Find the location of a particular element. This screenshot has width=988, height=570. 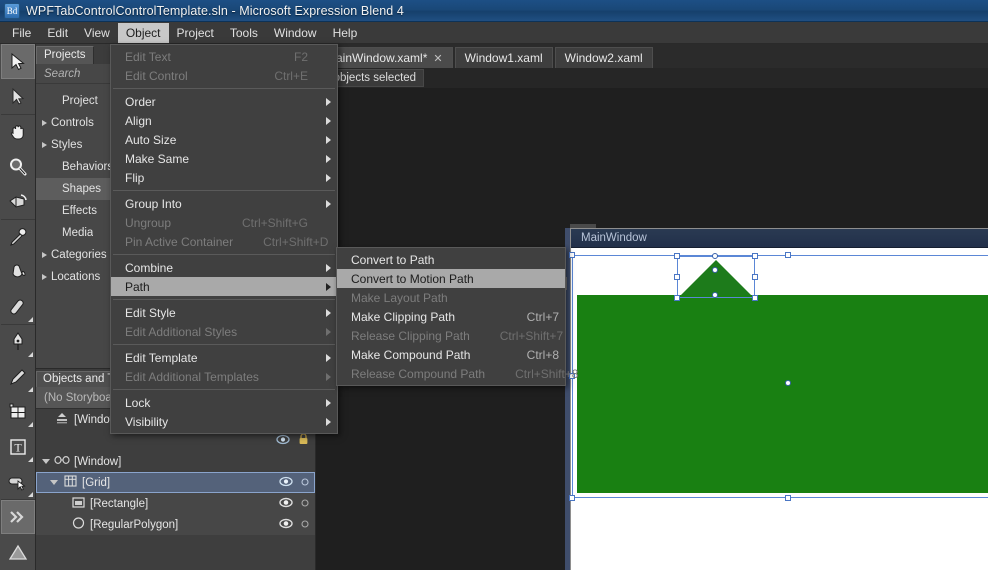

menu-help: Help is located at coordinates (345, 33).